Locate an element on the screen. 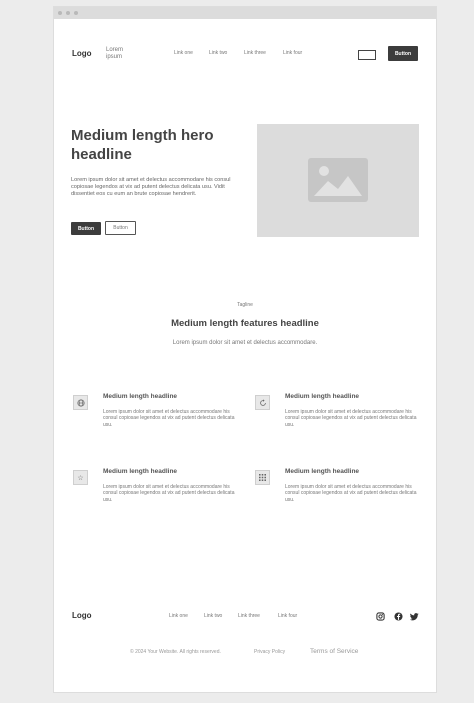 The height and width of the screenshot is (703, 474). refresh-icon is located at coordinates (262, 402).